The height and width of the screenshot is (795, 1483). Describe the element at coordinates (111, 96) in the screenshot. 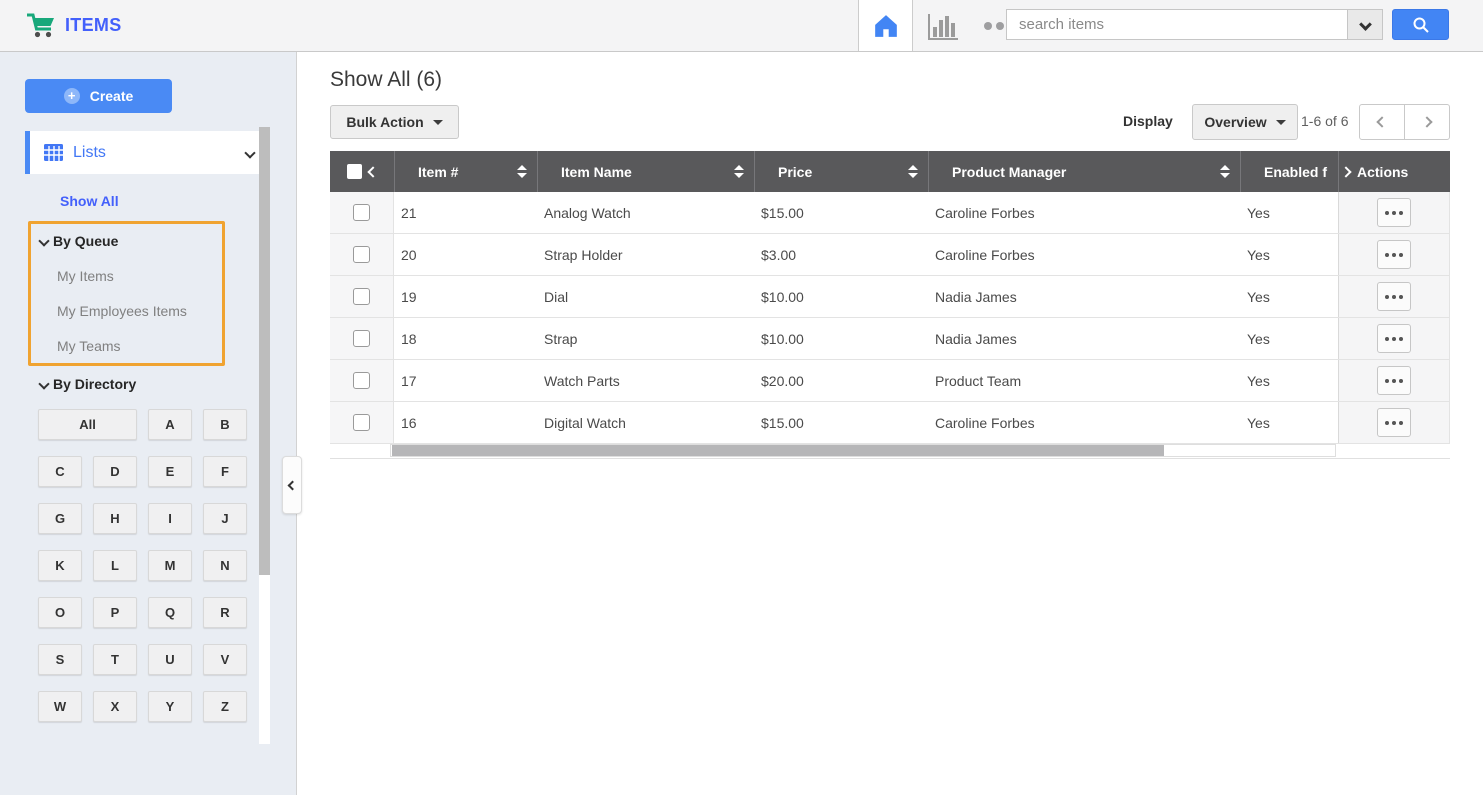

I see `create-button-label: Create` at that location.